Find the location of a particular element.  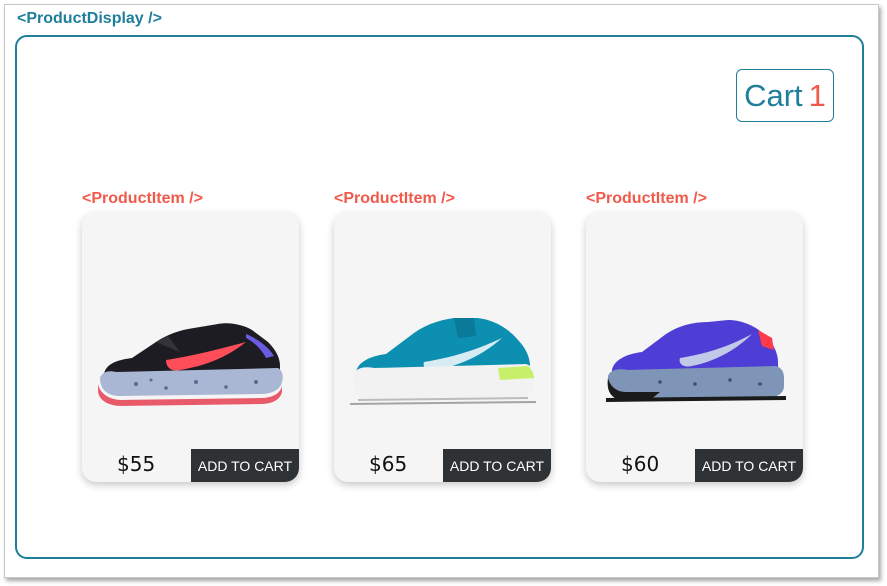

cart-label: Cart is located at coordinates (773, 95).